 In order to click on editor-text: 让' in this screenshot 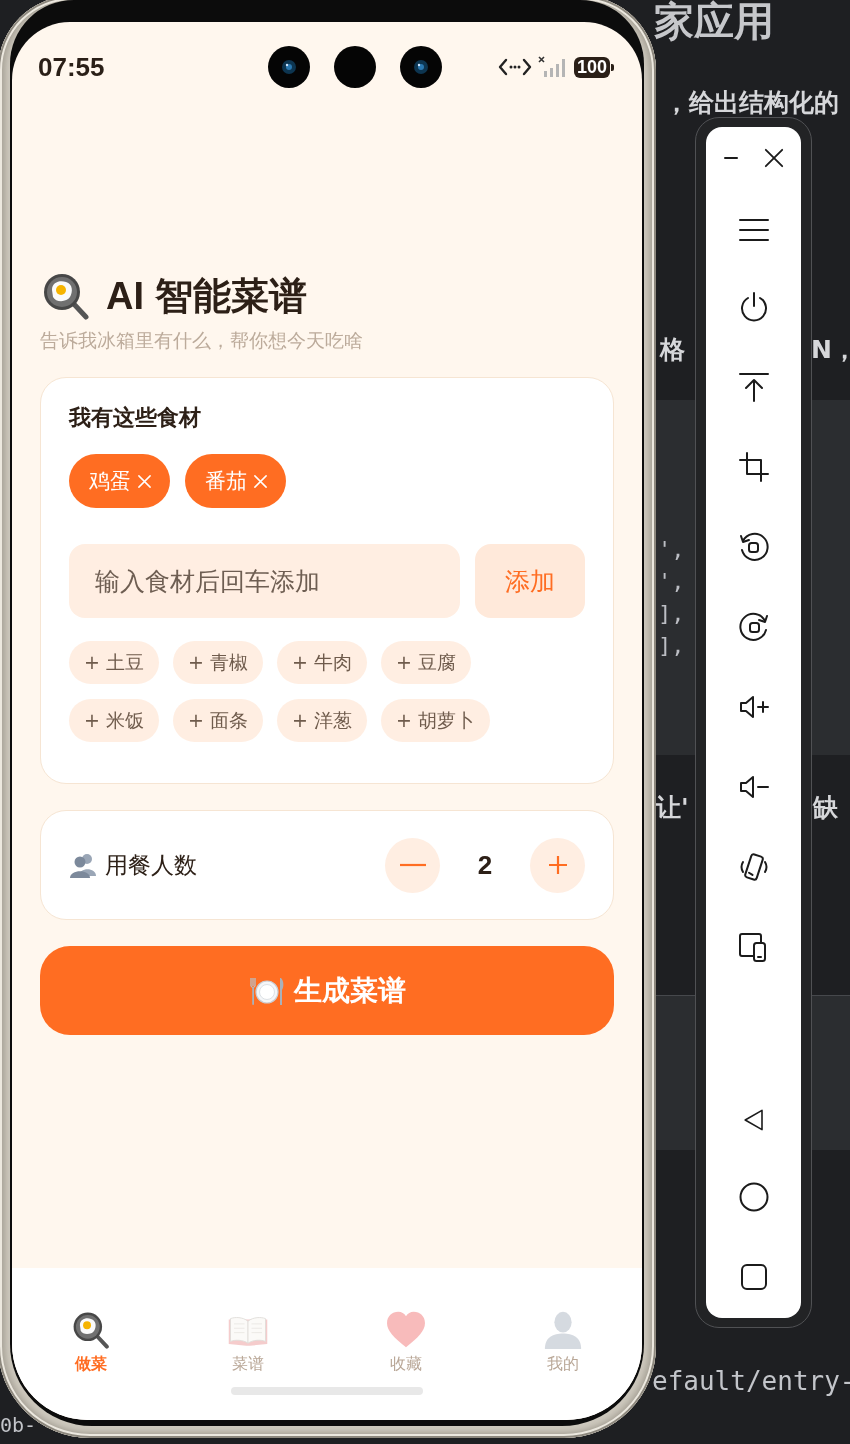, I will do `click(672, 808)`.